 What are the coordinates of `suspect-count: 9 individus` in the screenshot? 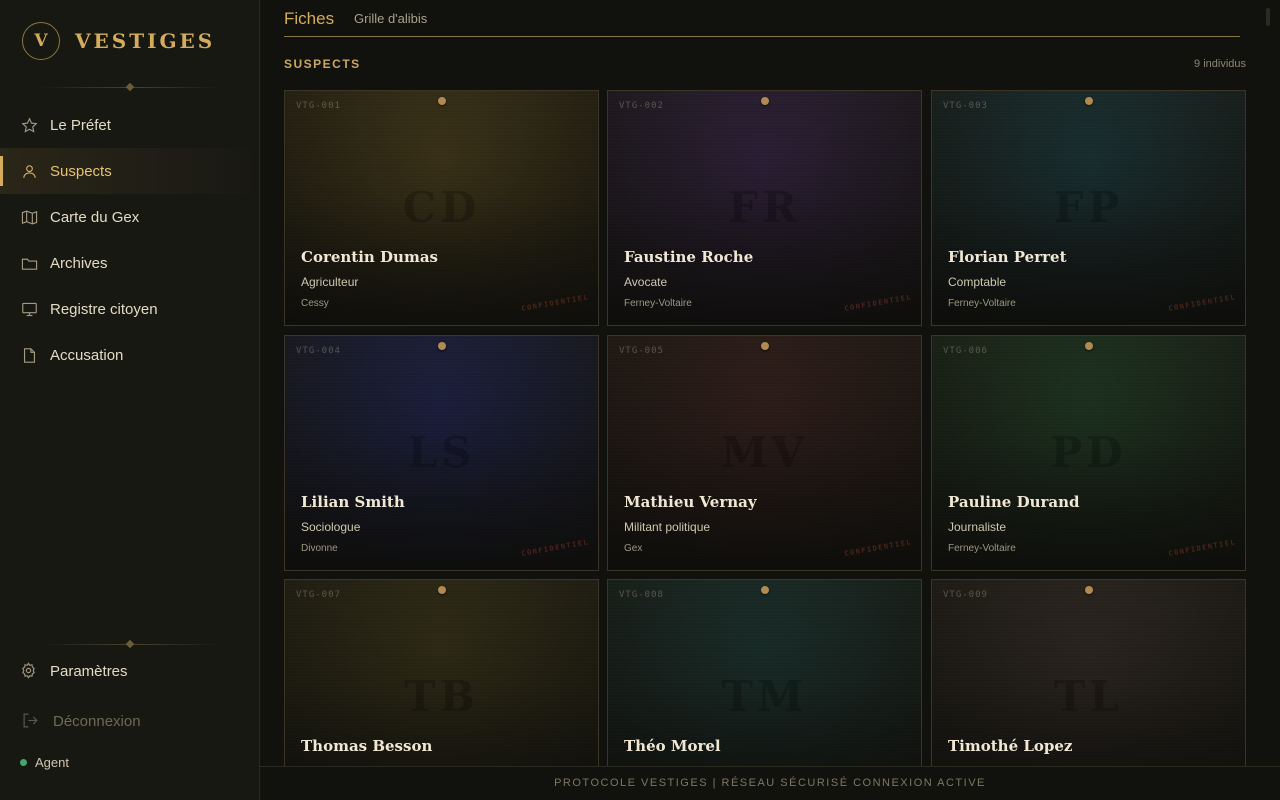 It's located at (1220, 64).